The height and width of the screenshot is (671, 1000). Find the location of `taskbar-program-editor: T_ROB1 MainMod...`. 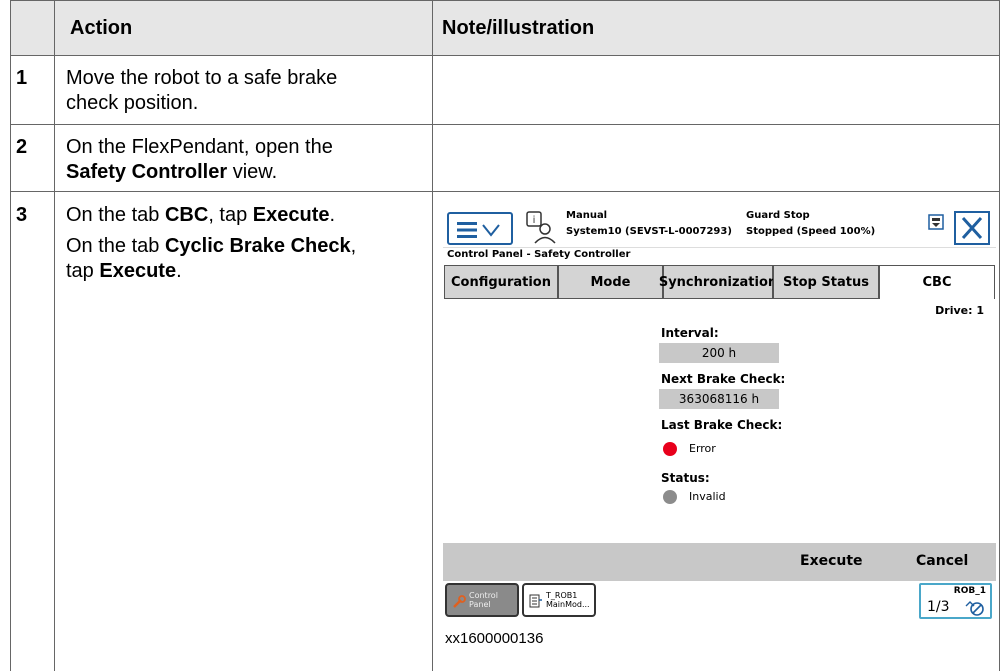

taskbar-program-editor: T_ROB1 MainMod... is located at coordinates (559, 600).